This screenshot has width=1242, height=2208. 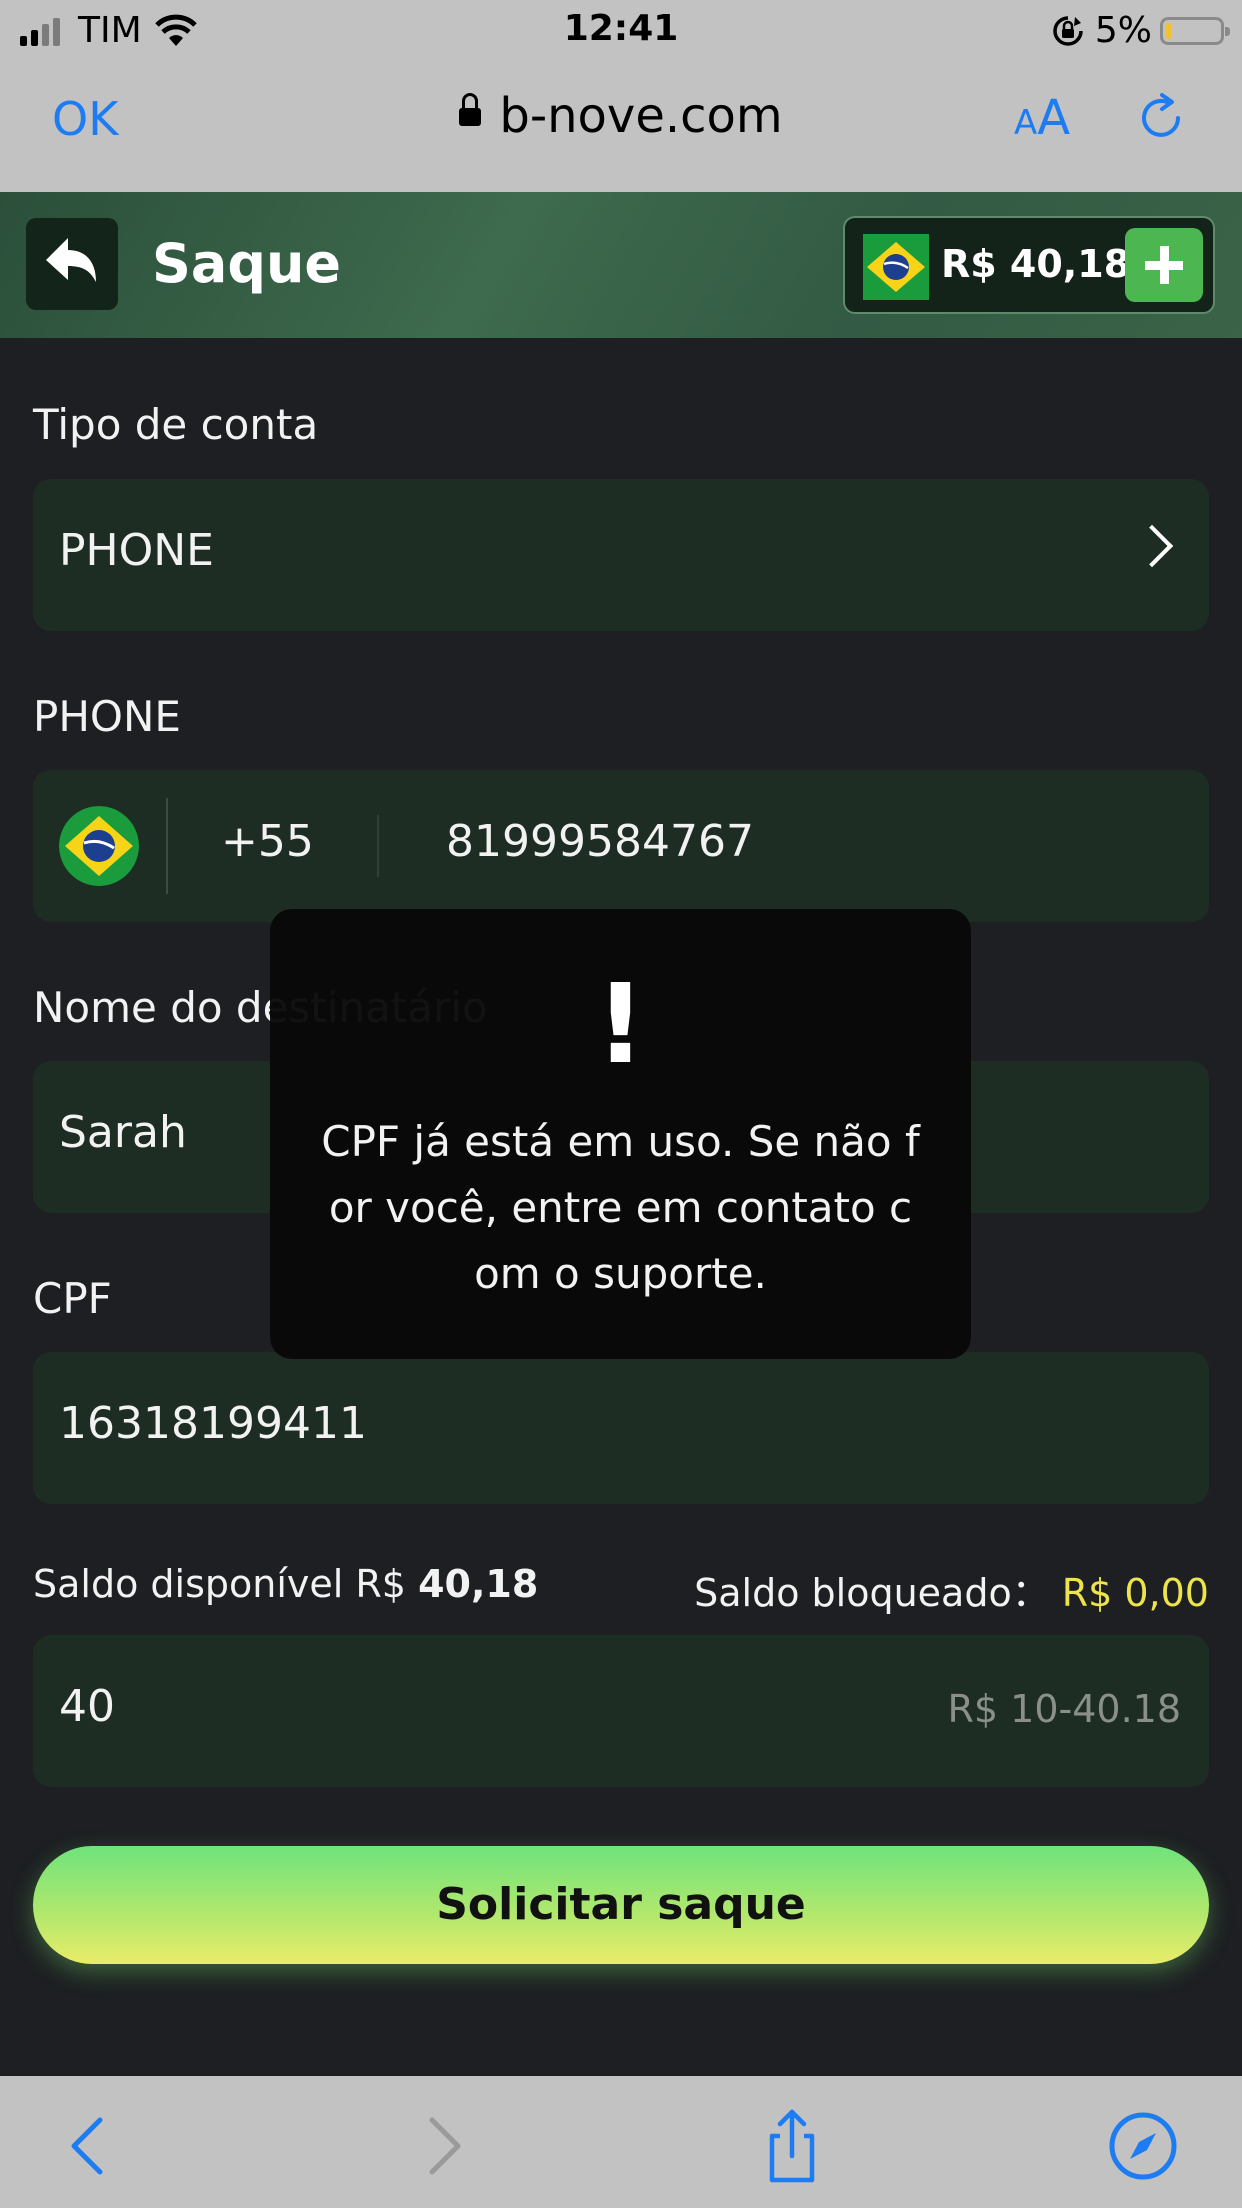 I want to click on request-withdrawal-button: Solicitar saque, so click(x=621, y=1905).